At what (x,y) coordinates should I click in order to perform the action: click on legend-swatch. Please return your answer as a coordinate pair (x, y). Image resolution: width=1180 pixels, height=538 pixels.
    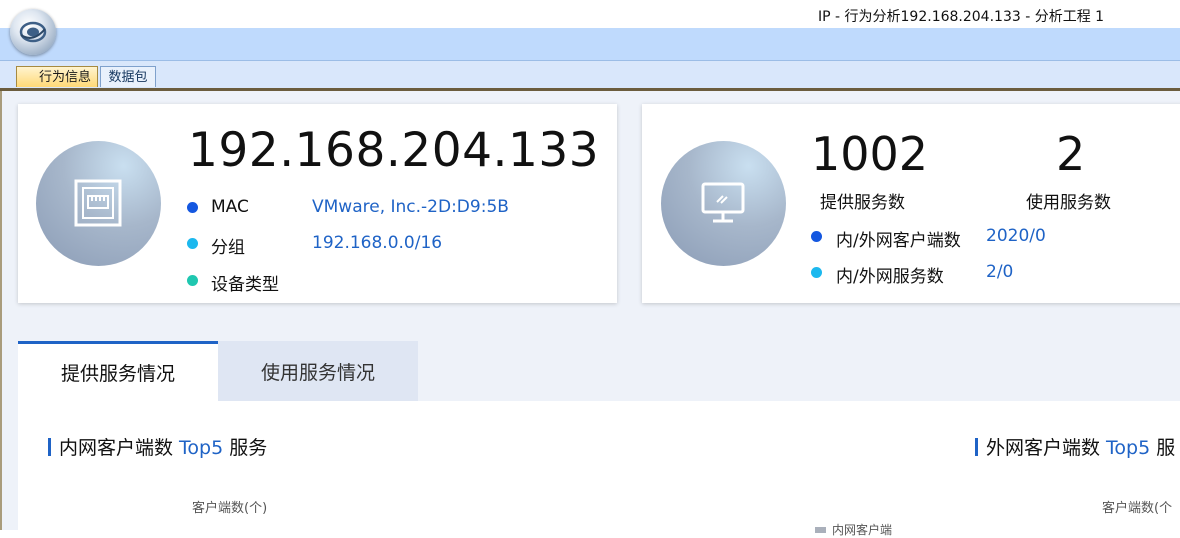
    Looking at the image, I should click on (820, 530).